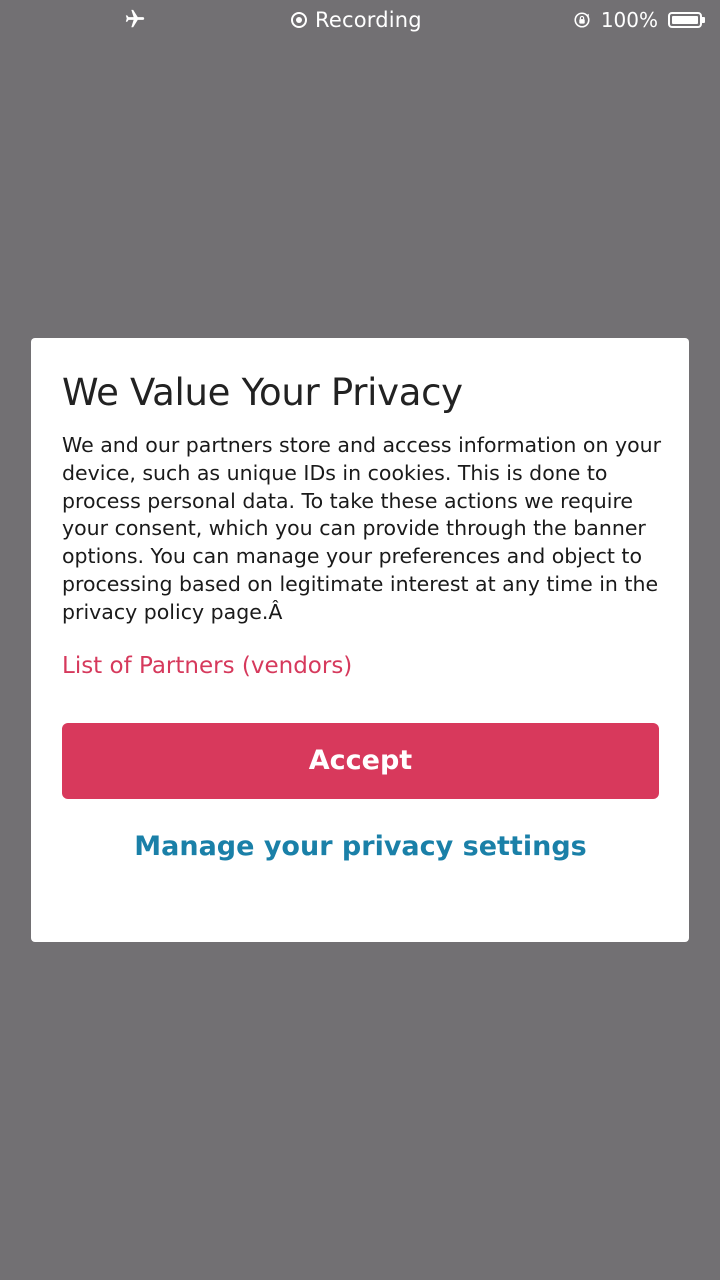 Image resolution: width=720 pixels, height=1280 pixels. Describe the element at coordinates (262, 392) in the screenshot. I see `dialog-title: We Value Your Privacy` at that location.